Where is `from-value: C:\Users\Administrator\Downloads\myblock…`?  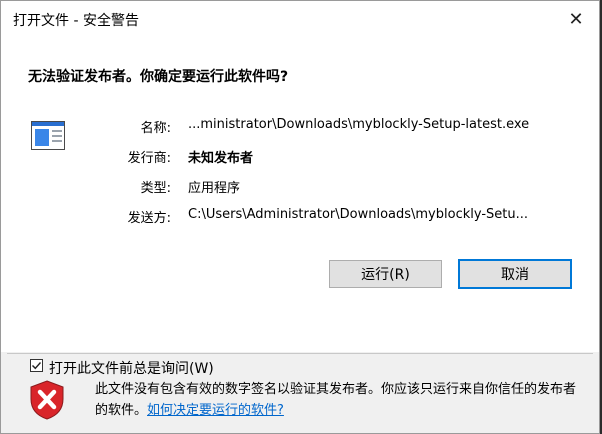 from-value: C:\Users\Administrator\Downloads\myblock… is located at coordinates (358, 214).